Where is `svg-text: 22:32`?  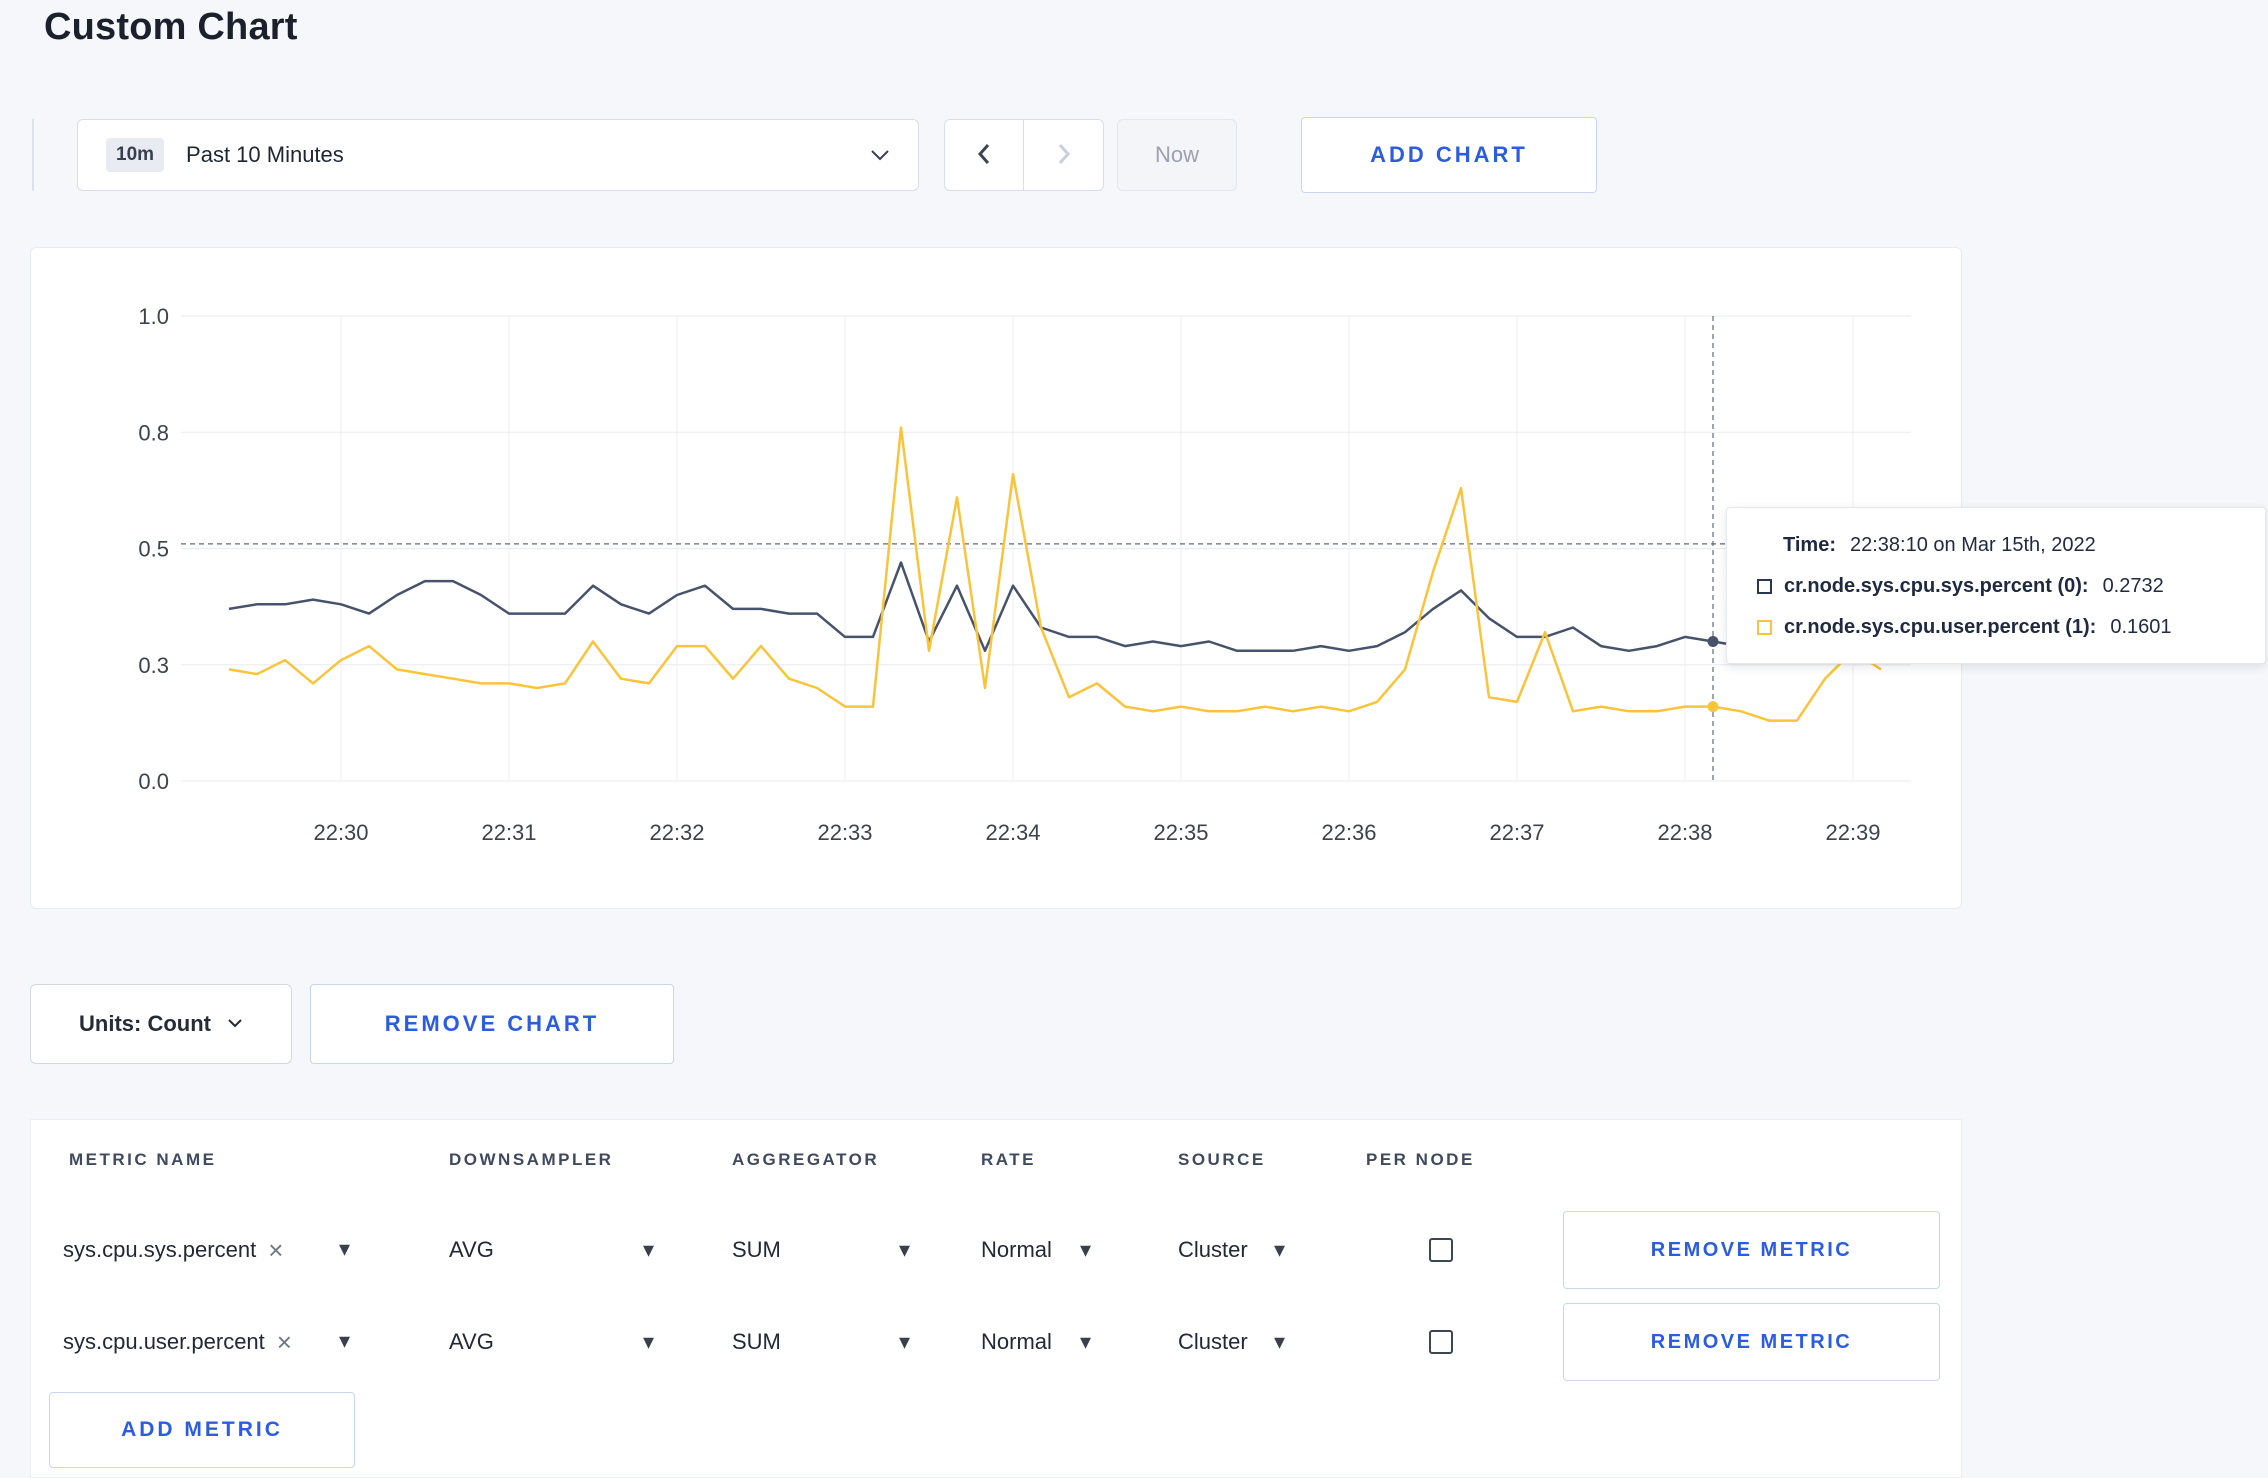 svg-text: 22:32 is located at coordinates (676, 832).